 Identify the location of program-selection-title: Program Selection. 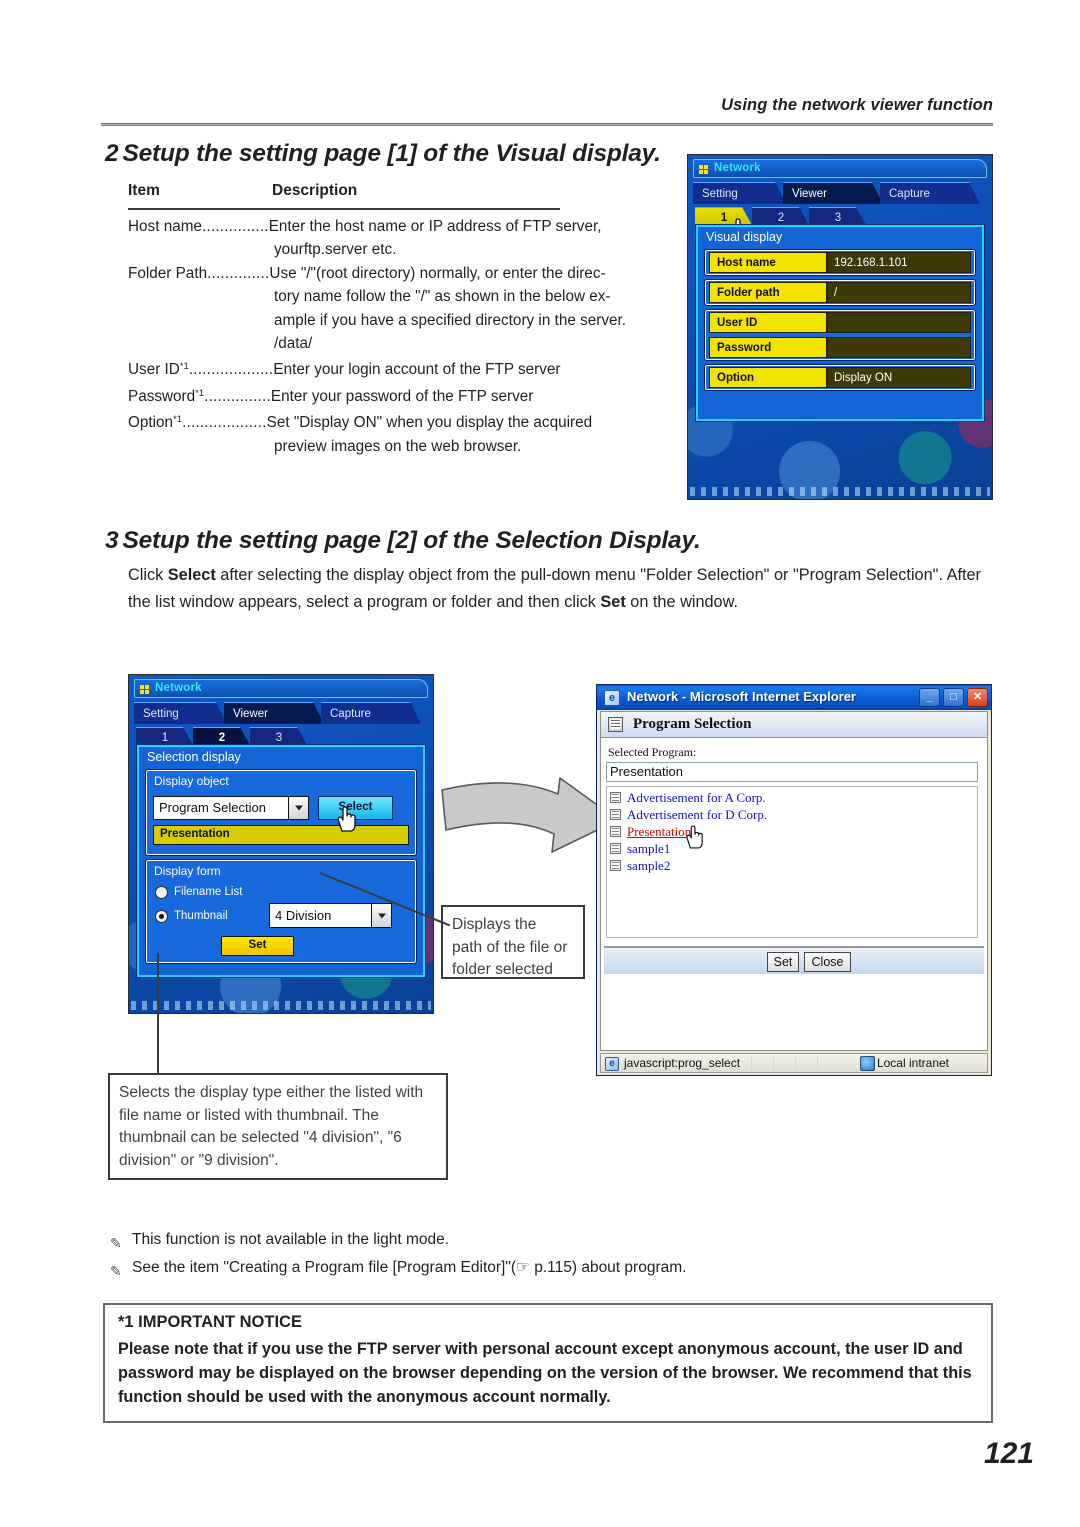
(692, 724).